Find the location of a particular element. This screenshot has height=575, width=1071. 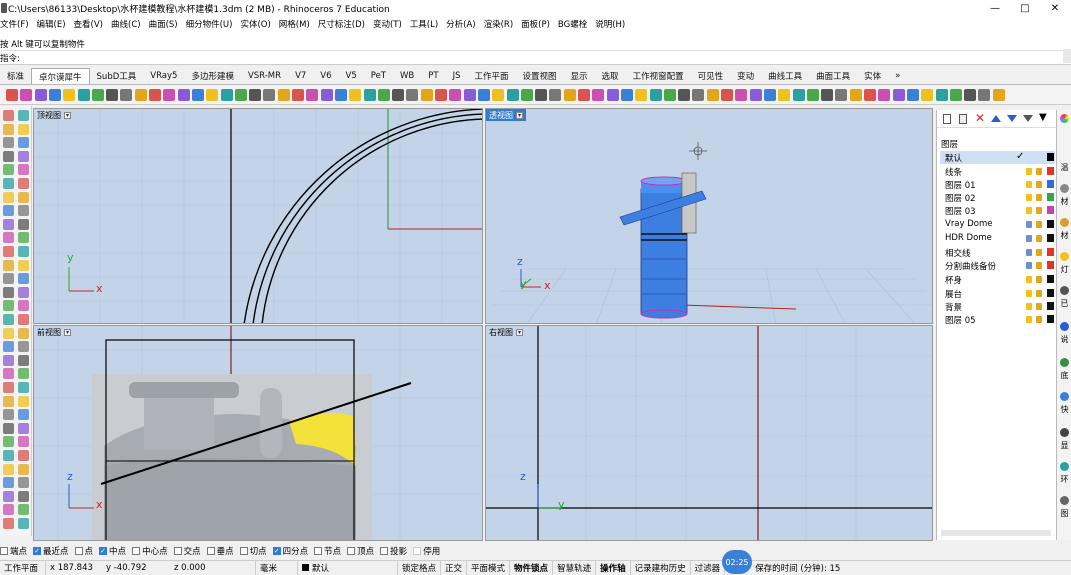

command-scrollbar is located at coordinates (1067, 56).